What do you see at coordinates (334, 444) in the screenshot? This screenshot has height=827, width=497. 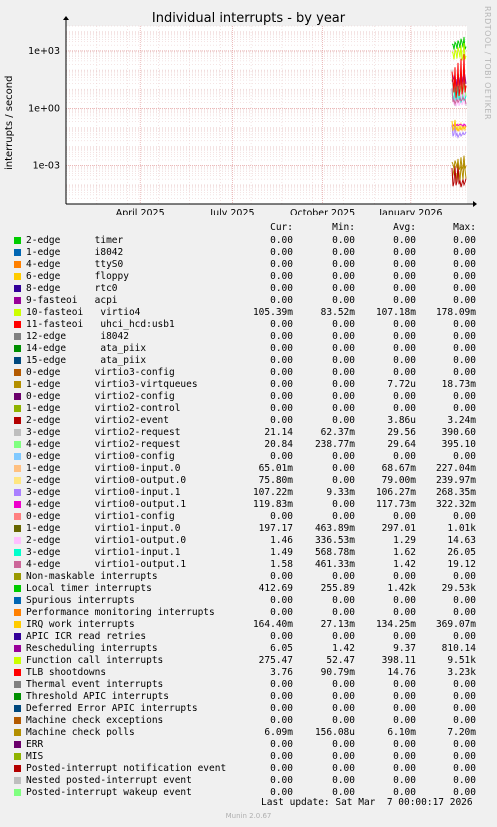 I see `legend-value-min: 238.77m` at bounding box center [334, 444].